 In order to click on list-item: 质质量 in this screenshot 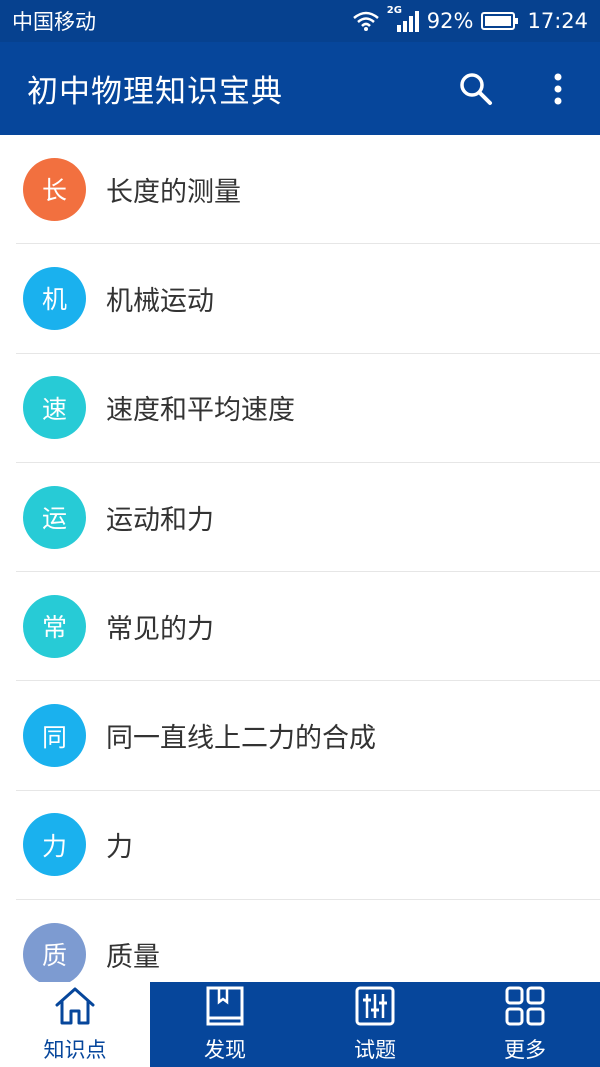, I will do `click(308, 941)`.